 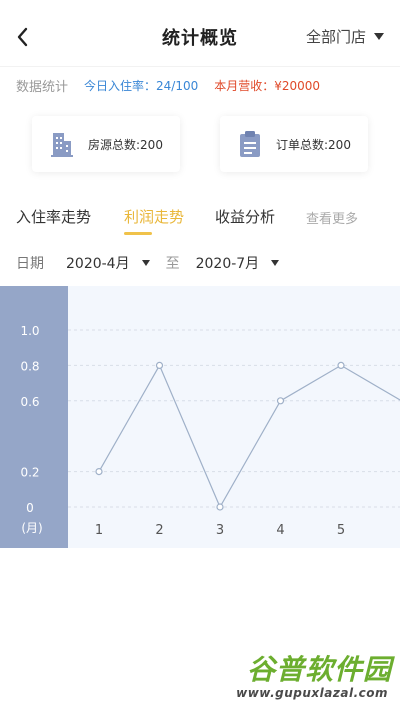 I want to click on tab-profit-trend: 利润走势, so click(x=154, y=216).